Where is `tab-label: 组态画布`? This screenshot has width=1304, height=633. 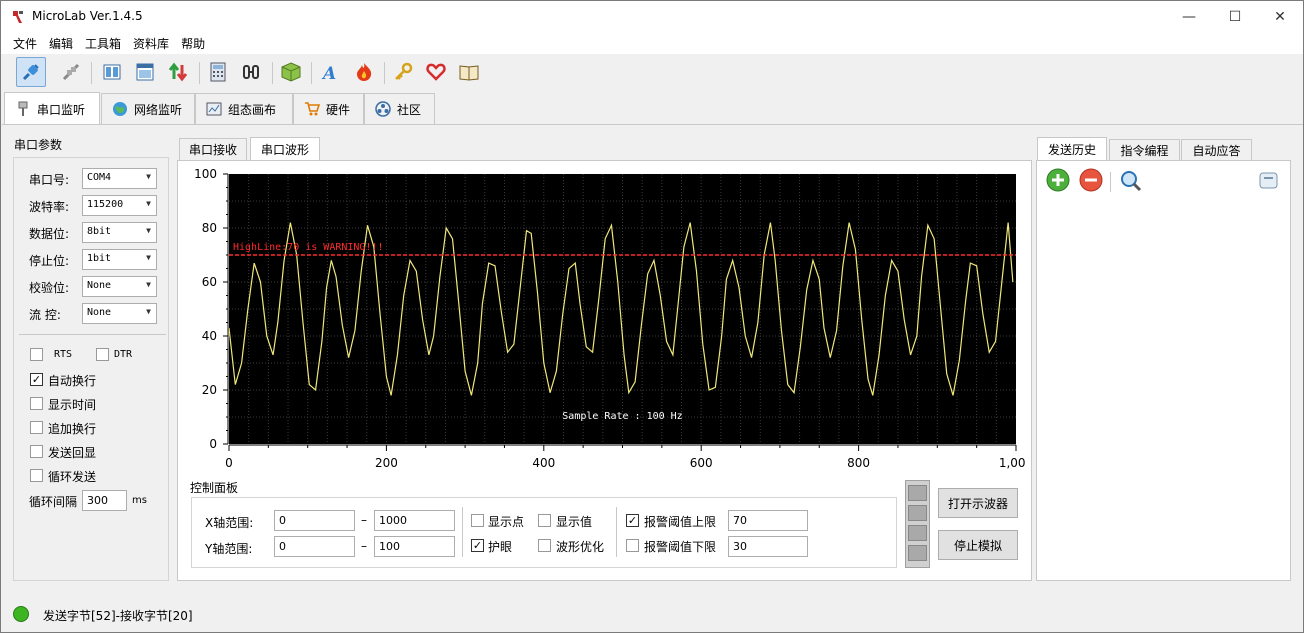 tab-label: 组态画布 is located at coordinates (252, 109).